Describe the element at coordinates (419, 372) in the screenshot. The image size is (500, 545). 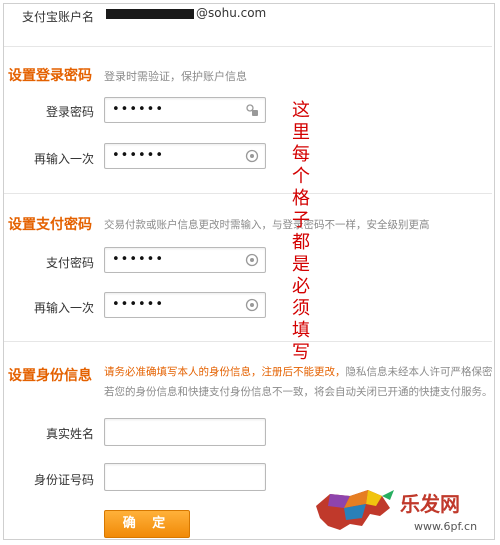
I see `identity-hint-privacy: 隐私信息未经本人许可严格保密` at that location.